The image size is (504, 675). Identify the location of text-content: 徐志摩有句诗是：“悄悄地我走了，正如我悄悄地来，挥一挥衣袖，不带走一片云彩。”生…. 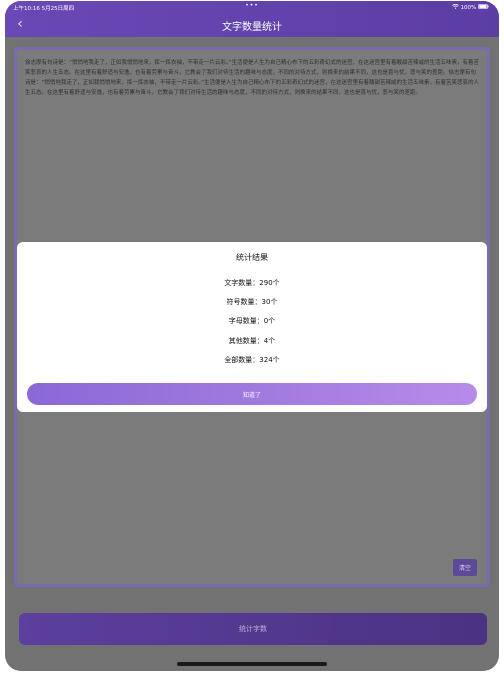
(252, 78).